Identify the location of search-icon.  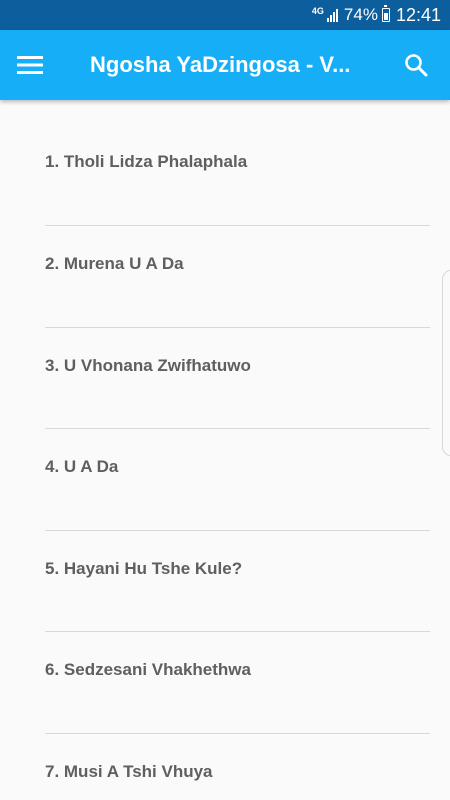
(416, 65).